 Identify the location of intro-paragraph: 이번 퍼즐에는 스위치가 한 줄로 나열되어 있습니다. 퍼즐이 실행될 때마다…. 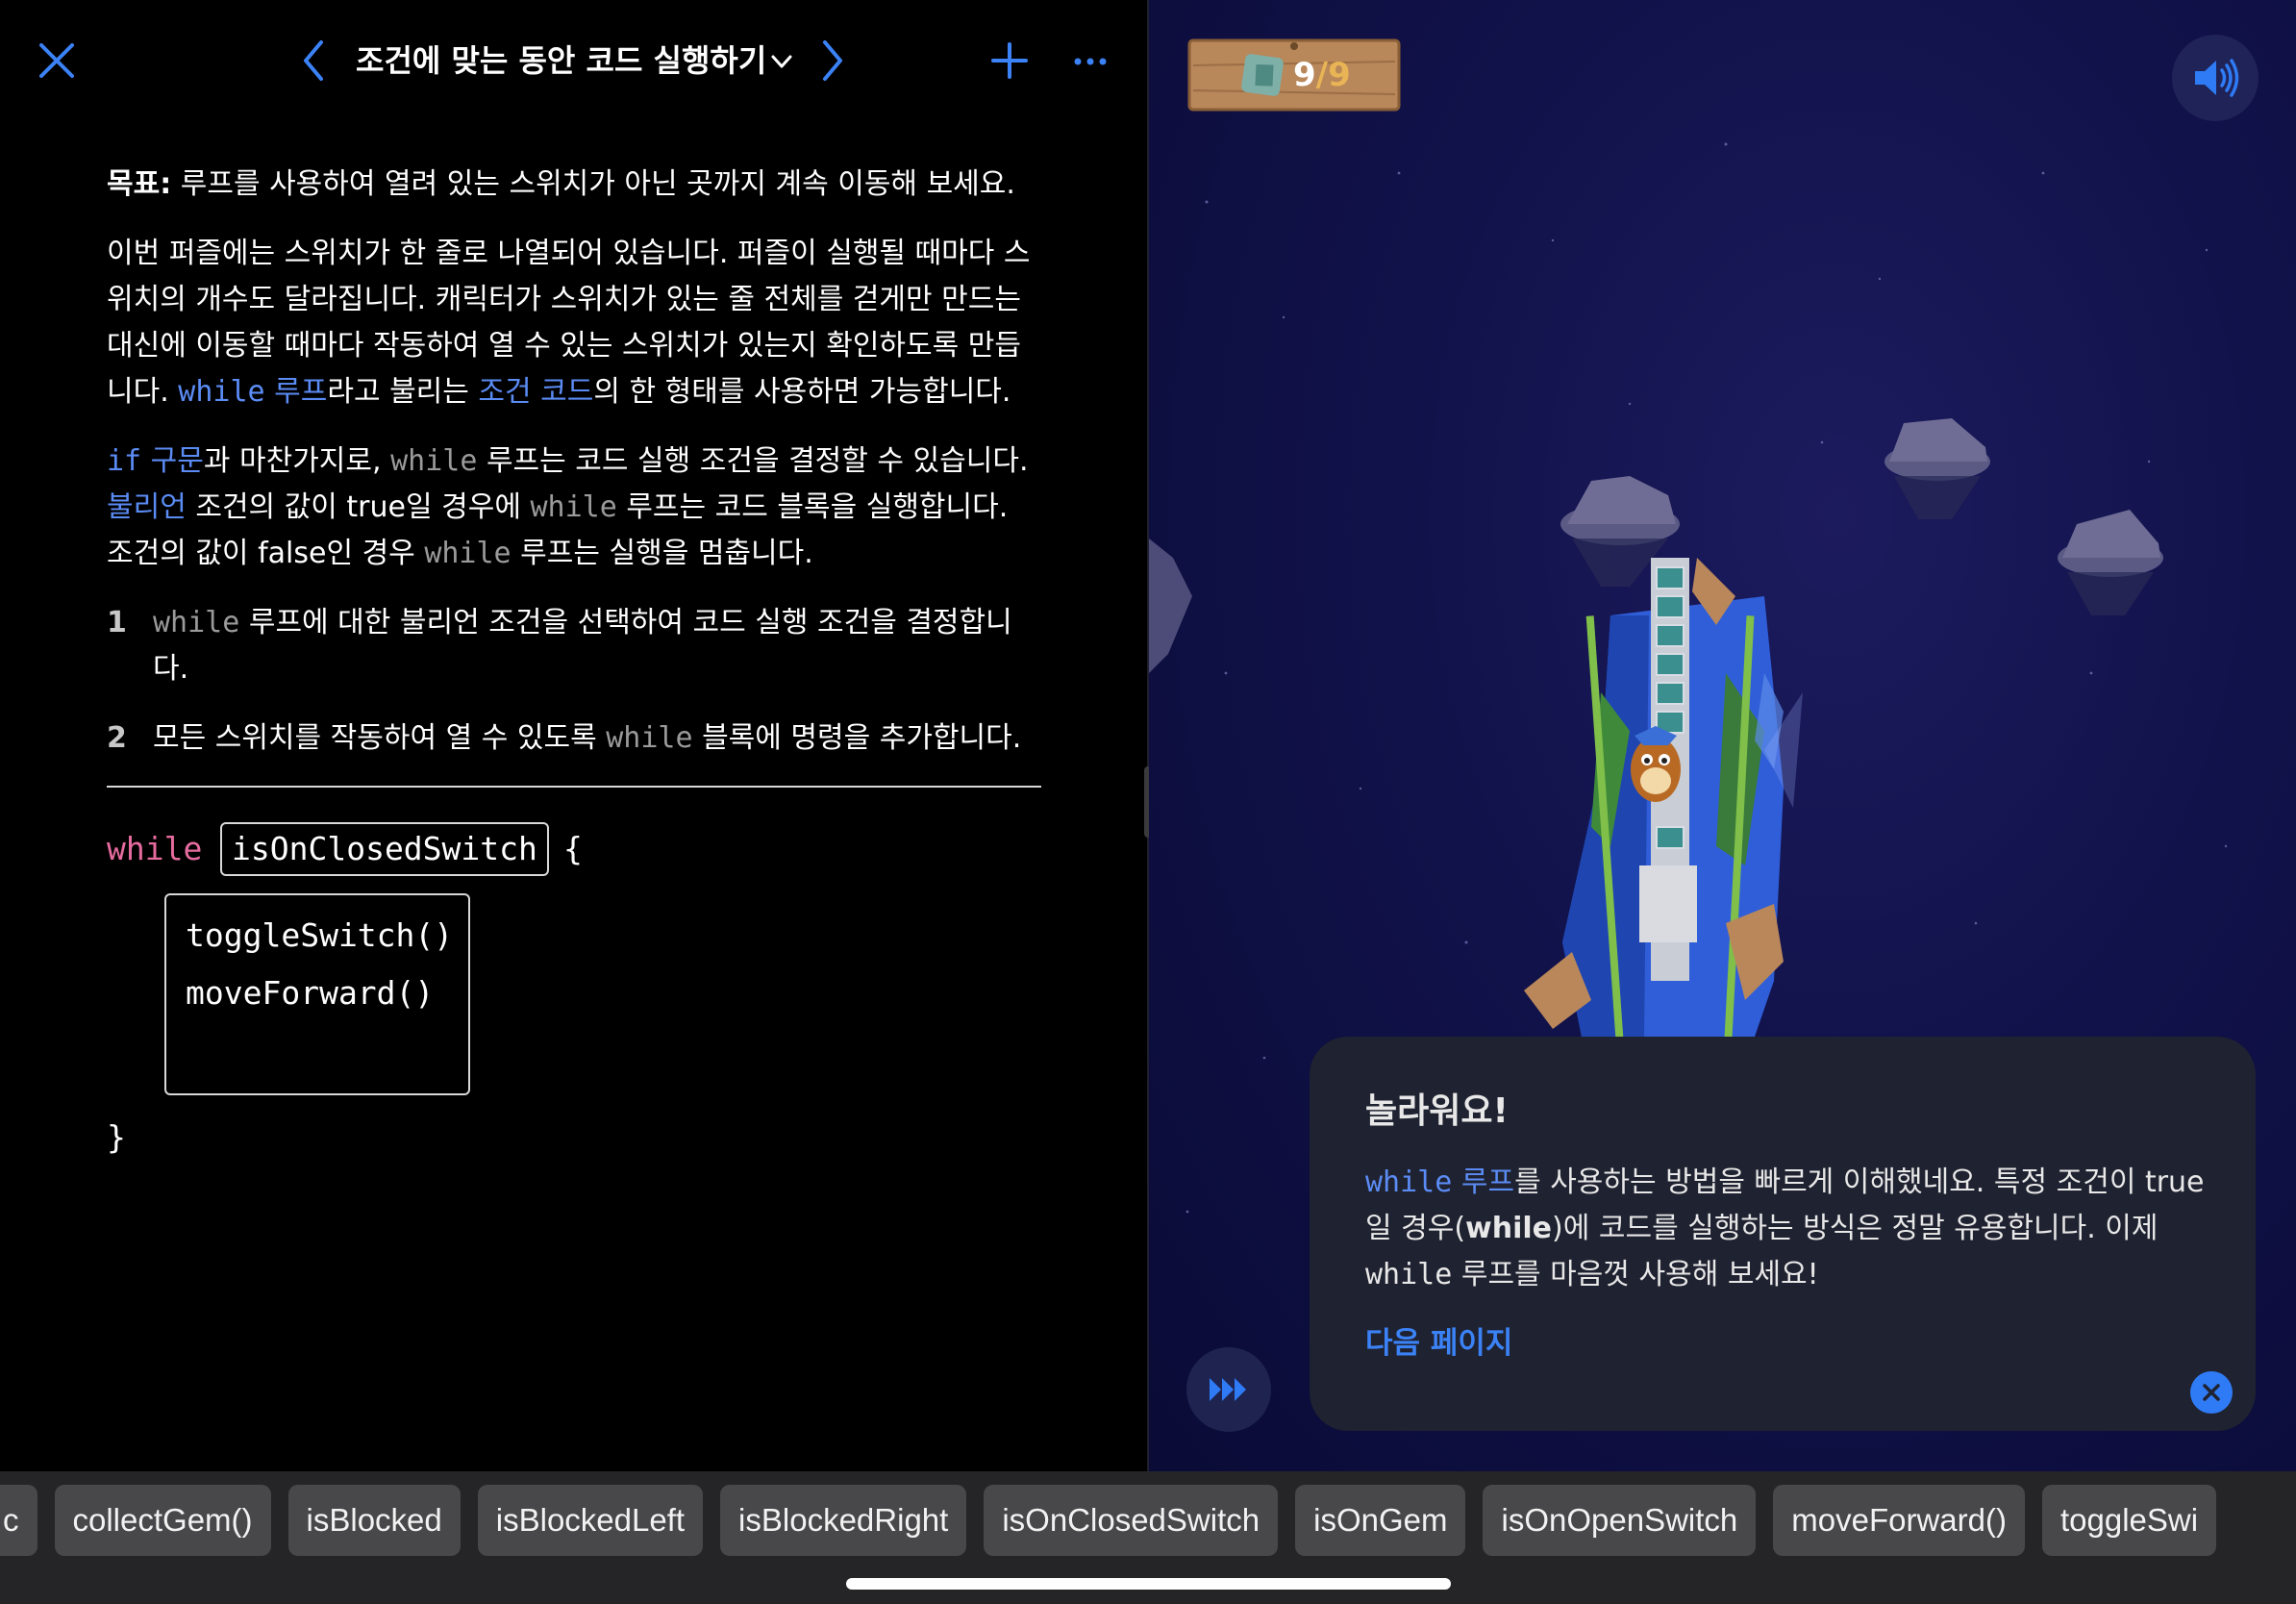
(575, 323).